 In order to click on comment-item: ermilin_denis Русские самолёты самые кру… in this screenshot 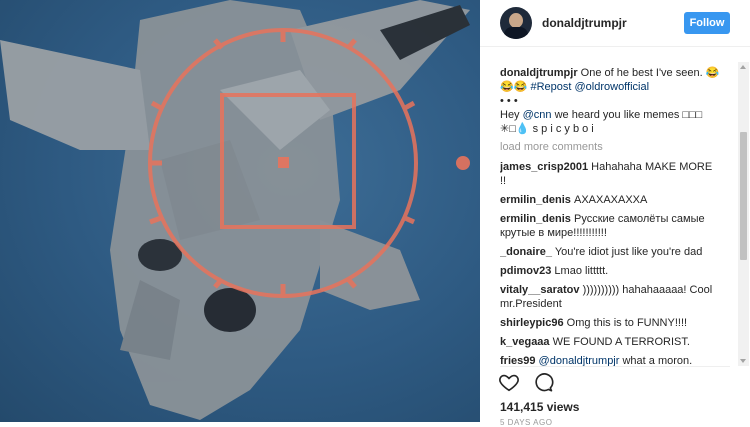, I will do `click(610, 226)`.